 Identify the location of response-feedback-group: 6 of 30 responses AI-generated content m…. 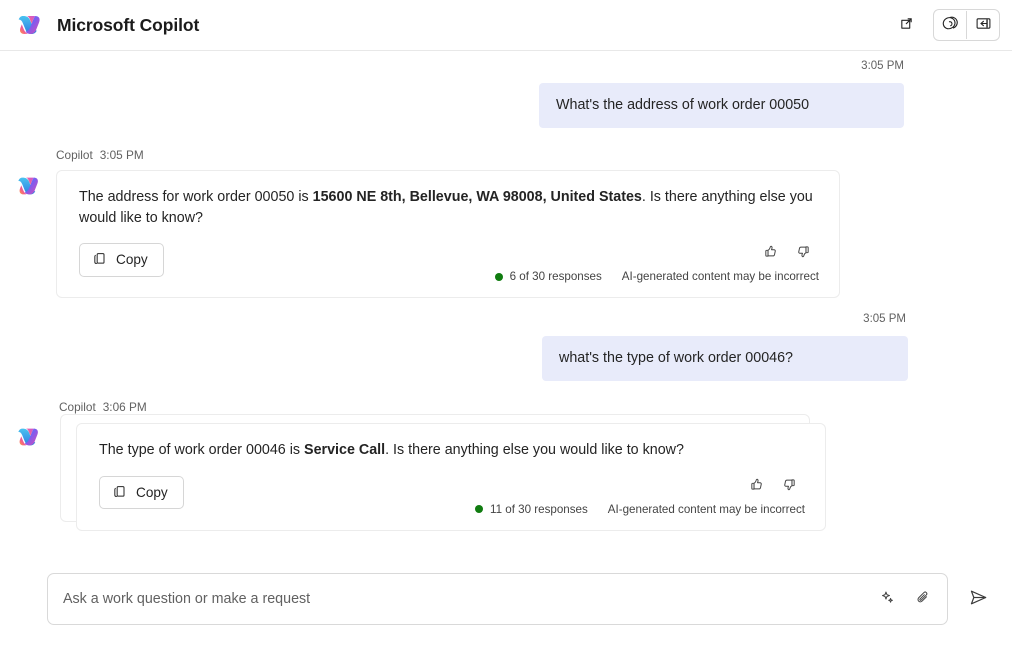
(656, 263).